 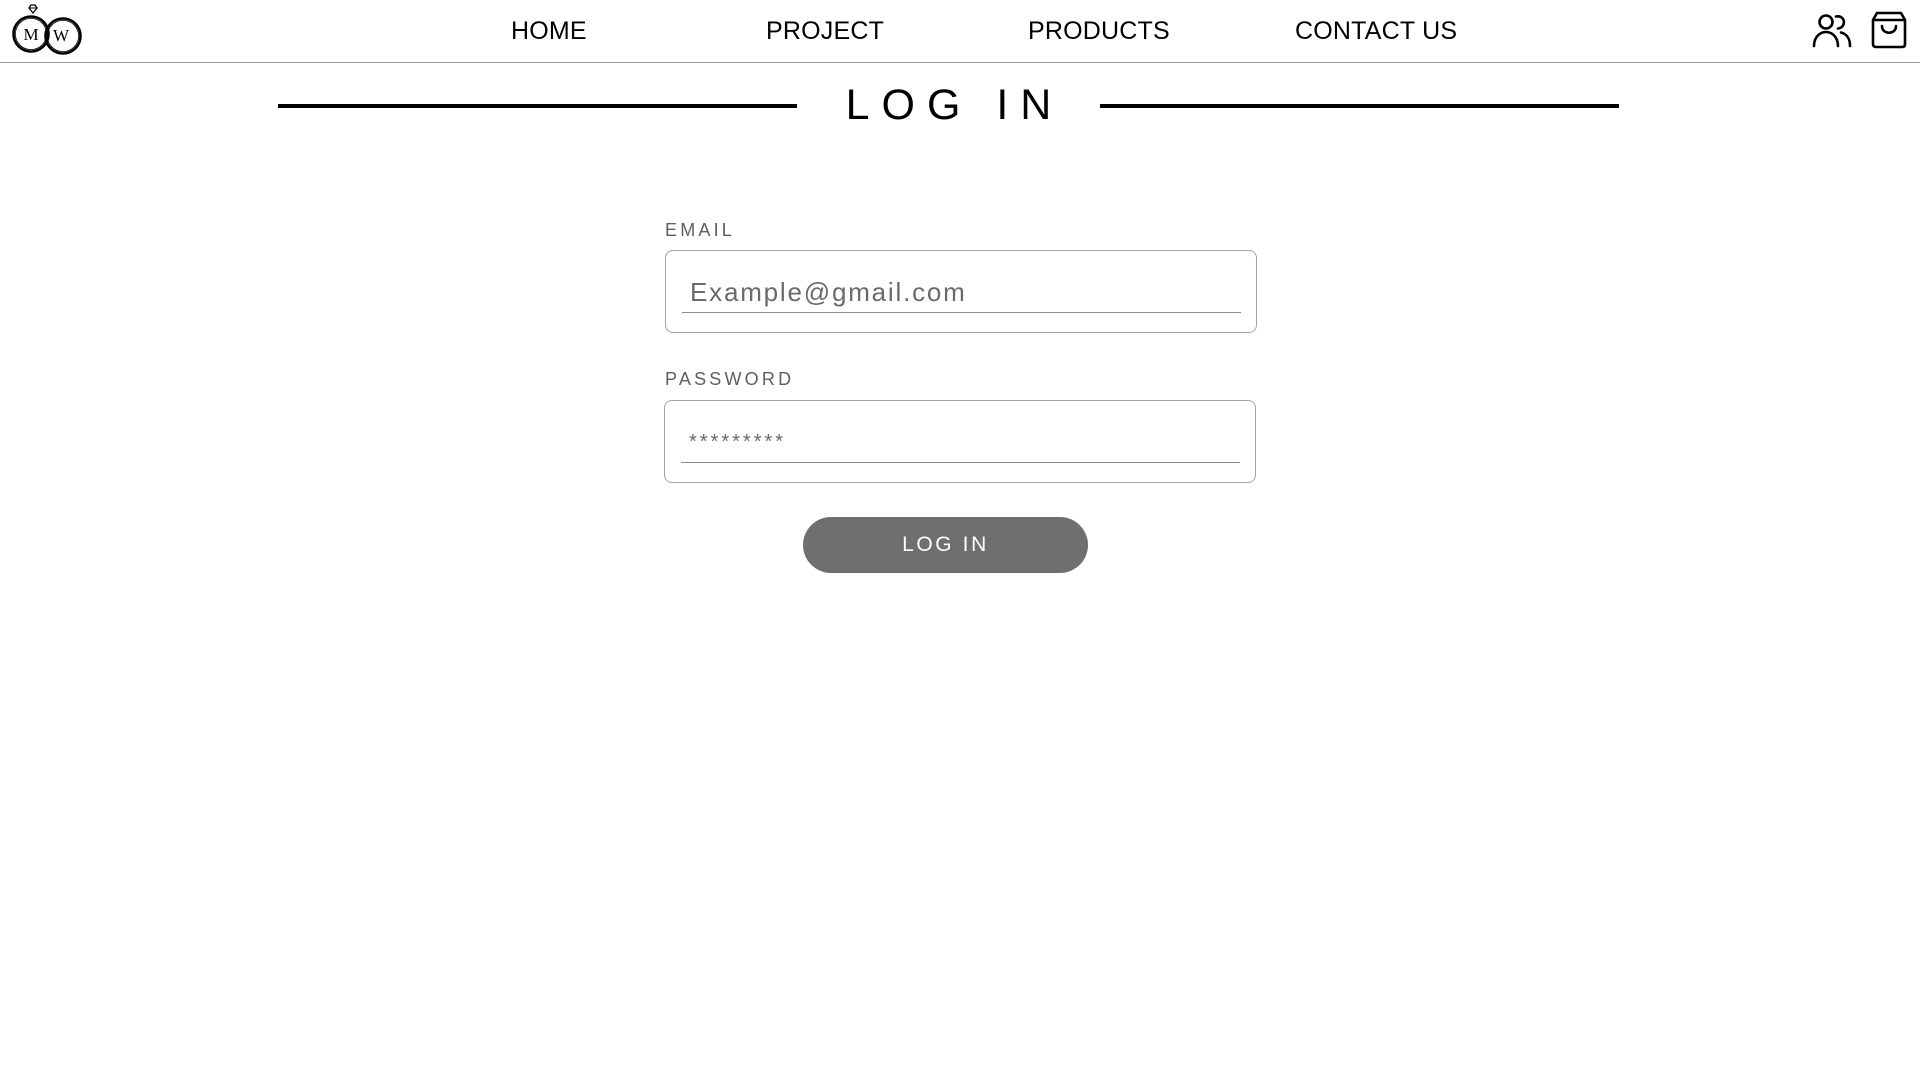 I want to click on brand-logo: M W, so click(x=48, y=31).